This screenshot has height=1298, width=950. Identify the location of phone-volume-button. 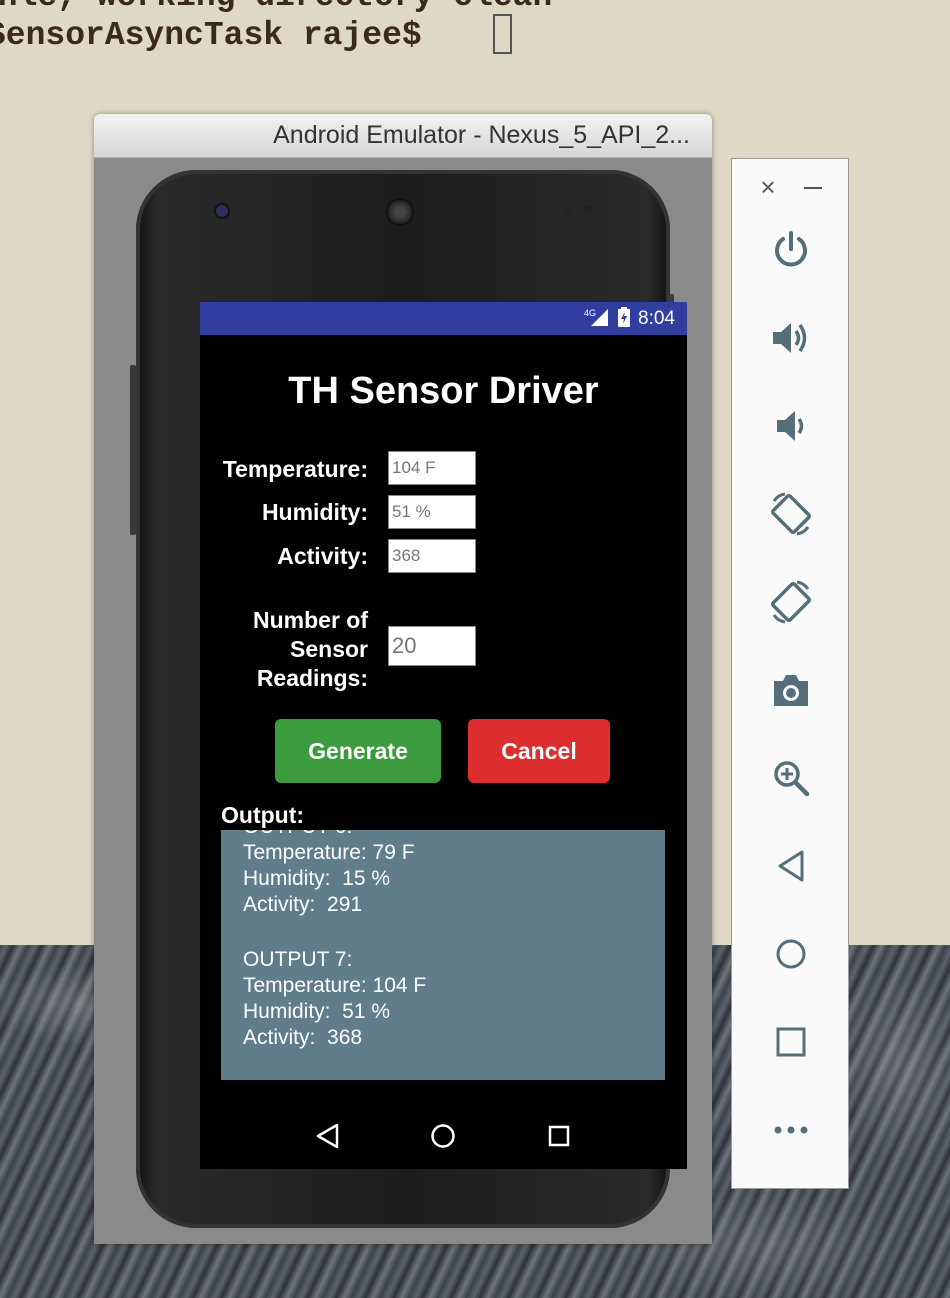
(133, 450).